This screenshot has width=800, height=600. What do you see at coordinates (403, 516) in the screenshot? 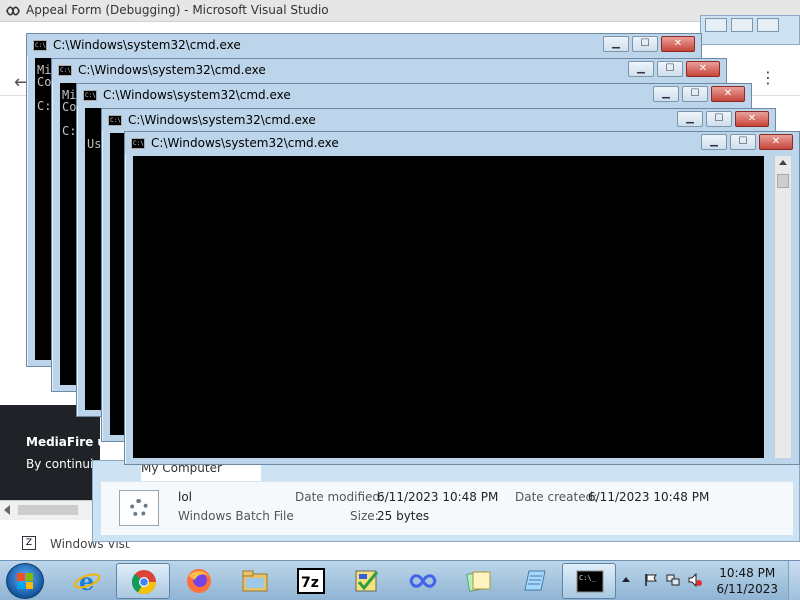
I see `size-value: 25 bytes` at bounding box center [403, 516].